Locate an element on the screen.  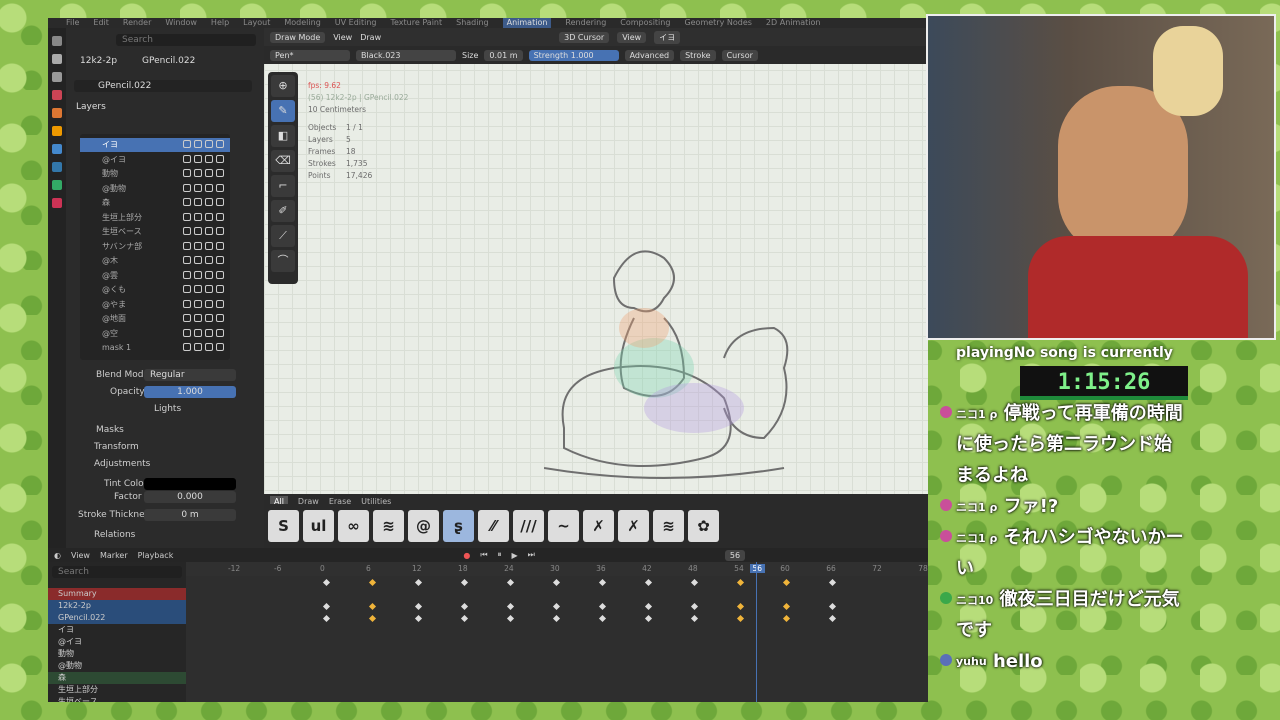
layer-row: 動物 is located at coordinates (155, 174).